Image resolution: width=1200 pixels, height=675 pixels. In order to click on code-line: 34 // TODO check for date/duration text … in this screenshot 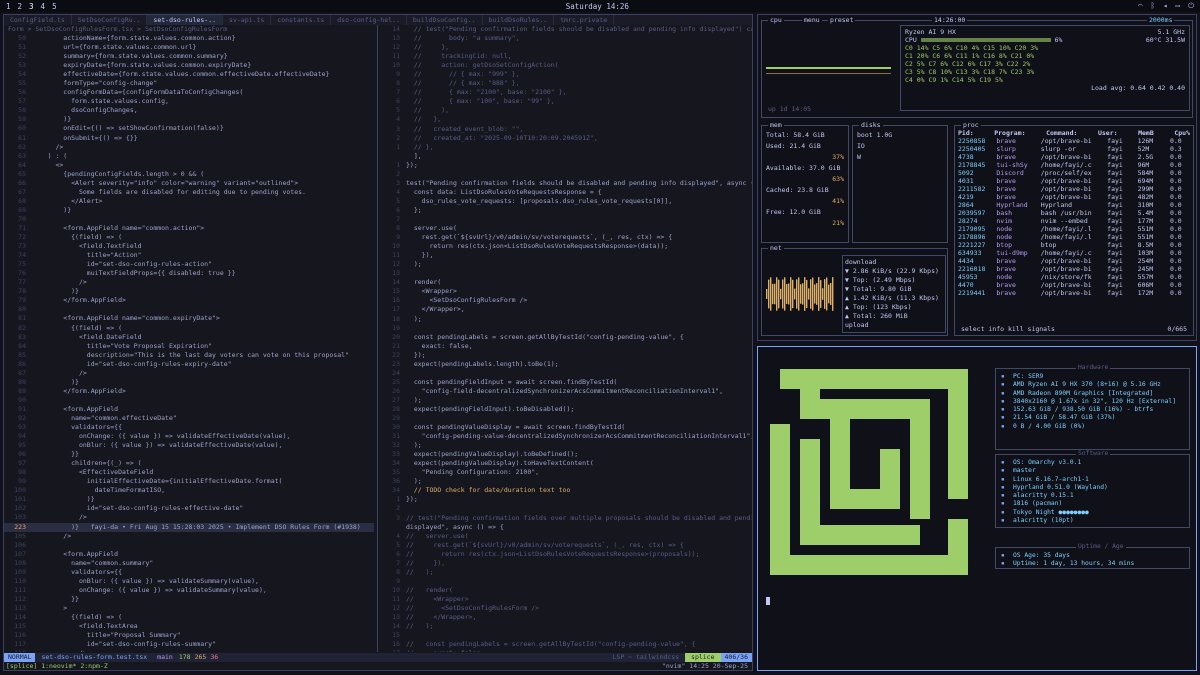, I will do `click(565, 490)`.